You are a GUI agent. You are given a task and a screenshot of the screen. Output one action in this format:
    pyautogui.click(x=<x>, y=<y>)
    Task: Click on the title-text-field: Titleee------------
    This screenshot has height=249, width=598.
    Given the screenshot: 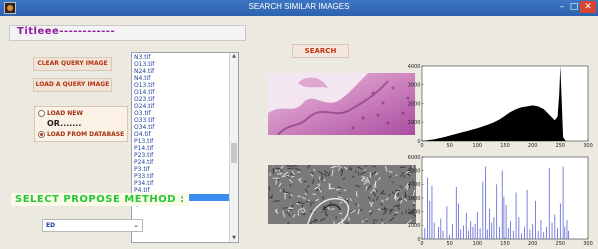 What is the action you would take?
    pyautogui.click(x=127, y=33)
    